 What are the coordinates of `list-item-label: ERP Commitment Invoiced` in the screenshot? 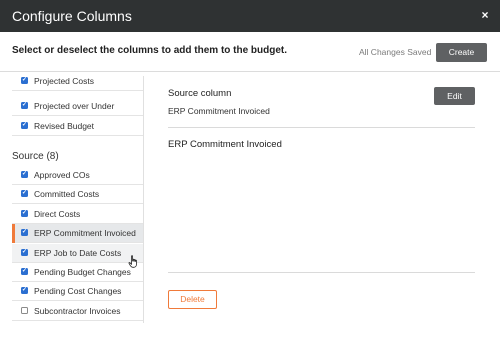 It's located at (85, 233).